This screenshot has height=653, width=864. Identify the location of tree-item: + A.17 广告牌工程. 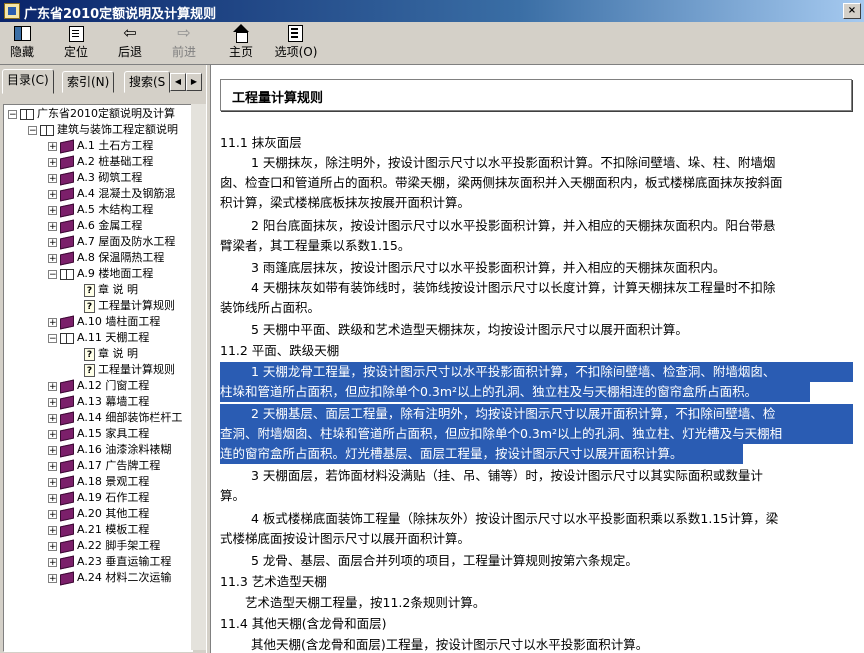
(104, 466).